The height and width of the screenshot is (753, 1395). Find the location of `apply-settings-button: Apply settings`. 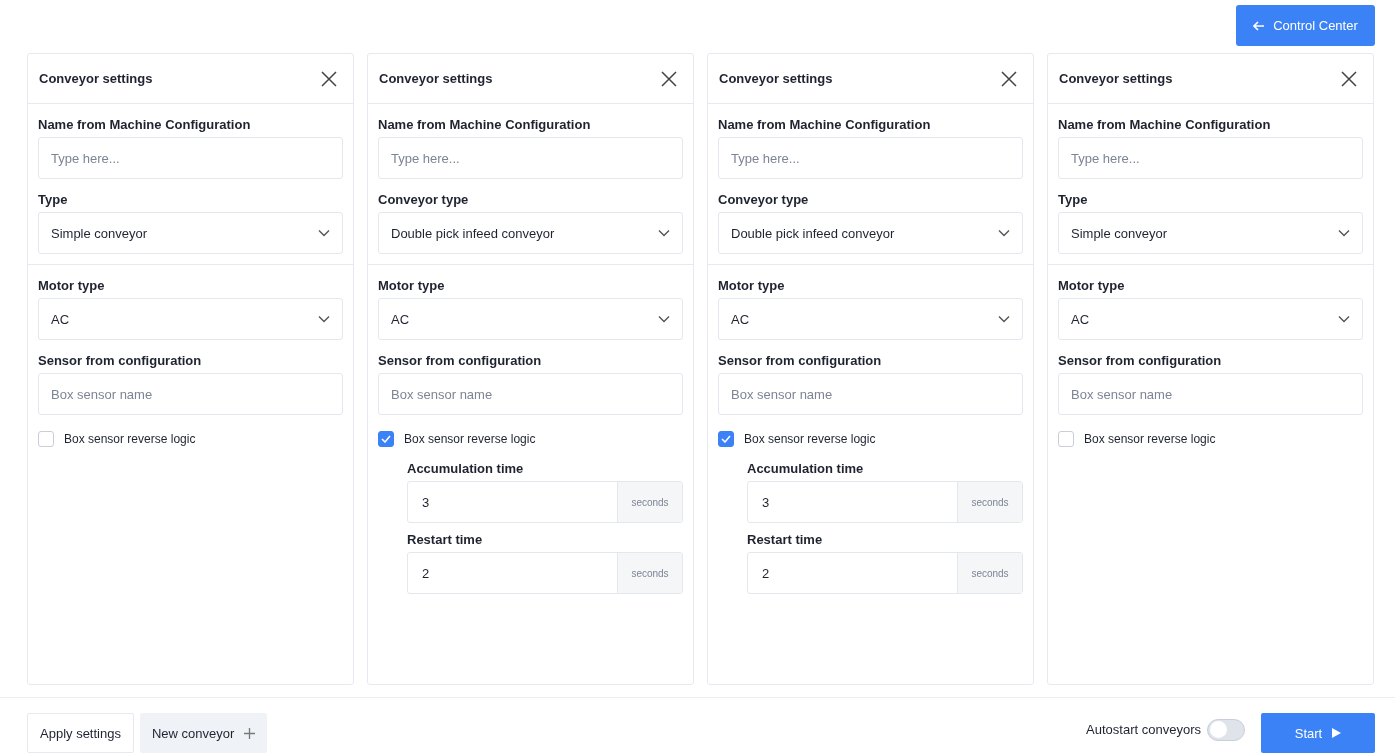

apply-settings-button: Apply settings is located at coordinates (80, 733).